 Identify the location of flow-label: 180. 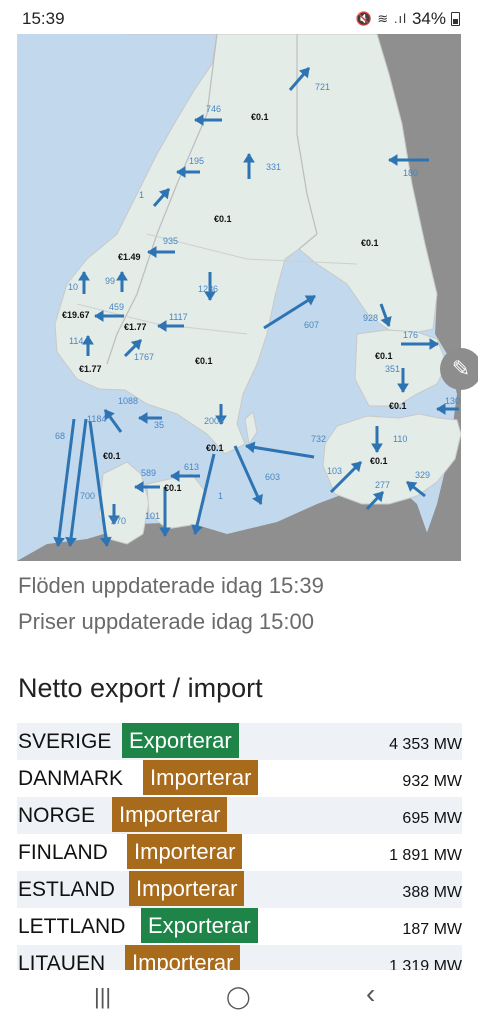
(410, 173).